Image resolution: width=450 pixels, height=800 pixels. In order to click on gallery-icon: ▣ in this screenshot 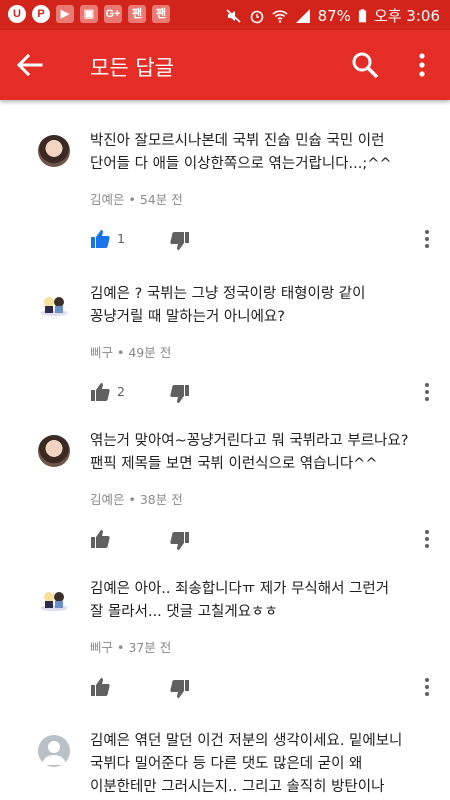, I will do `click(89, 14)`.